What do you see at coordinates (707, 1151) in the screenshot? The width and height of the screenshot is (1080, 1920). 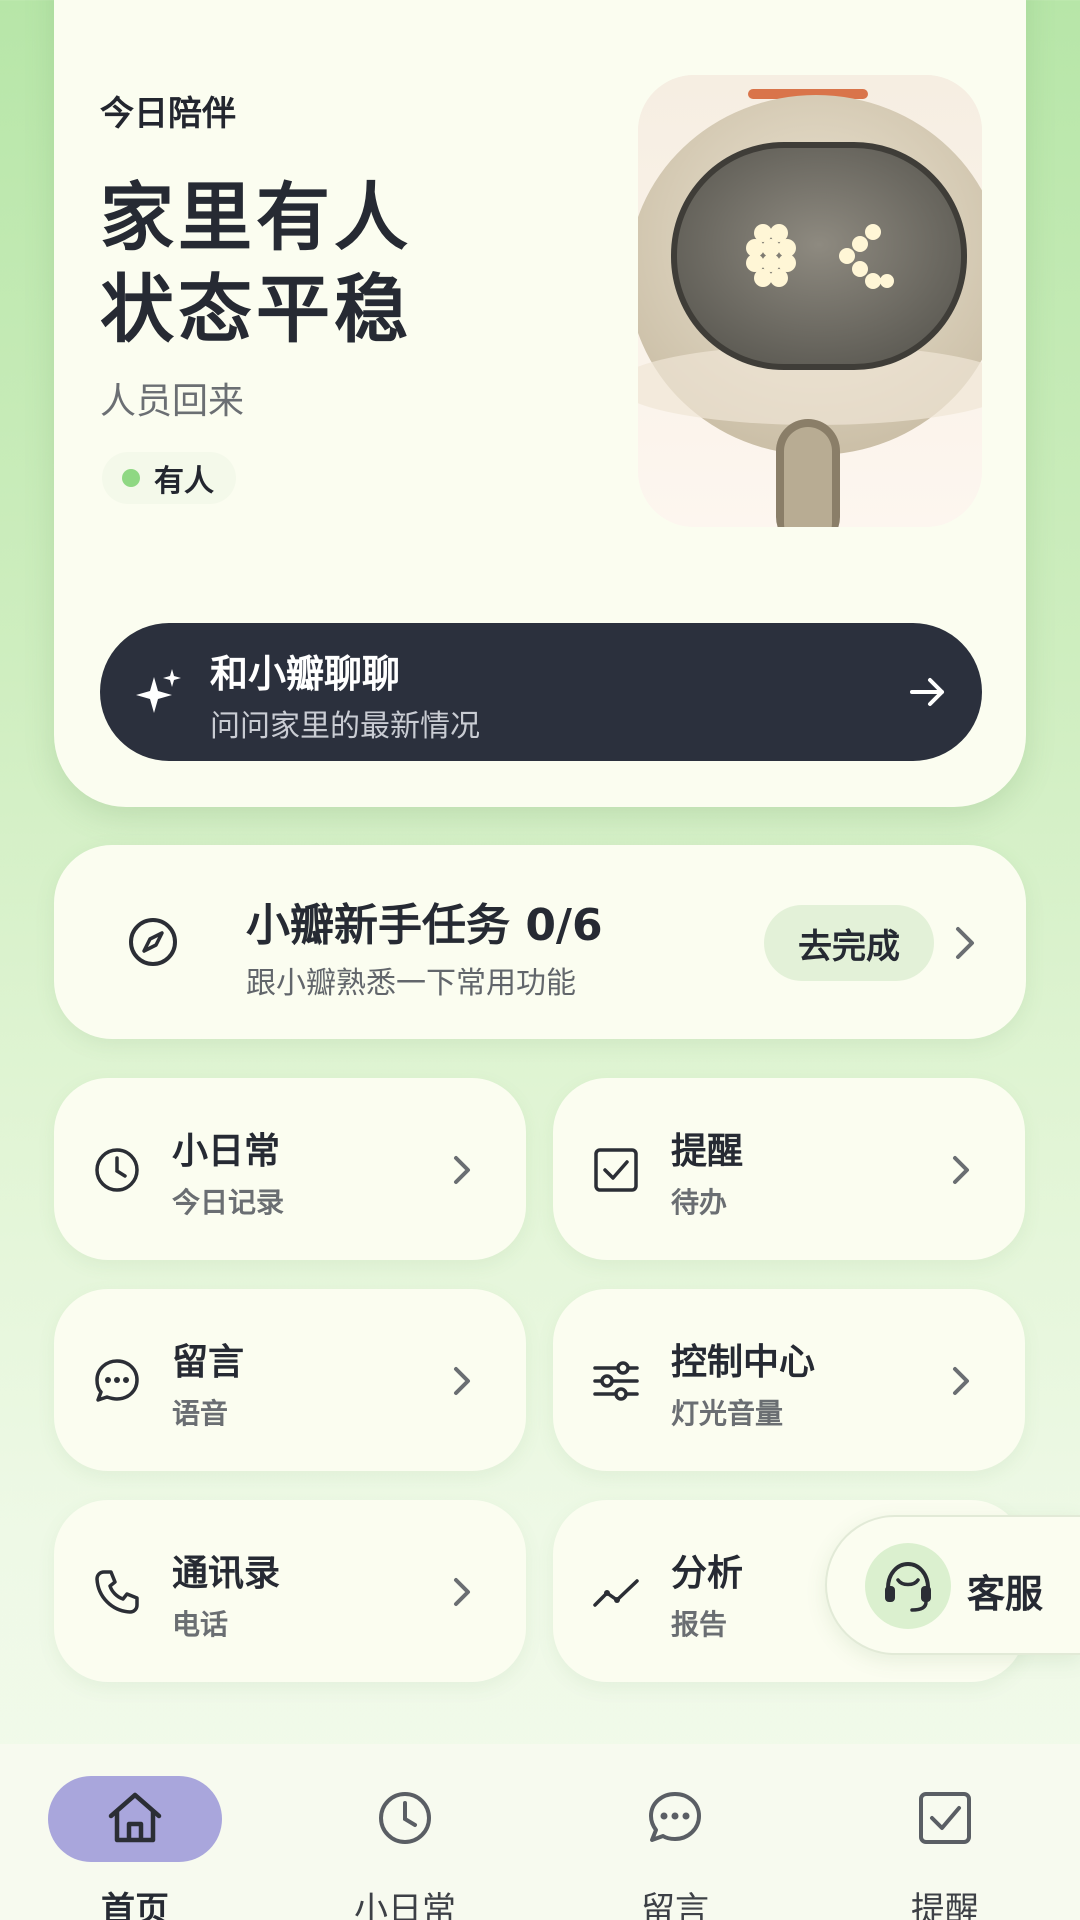 I see `tile-title: 提醒` at bounding box center [707, 1151].